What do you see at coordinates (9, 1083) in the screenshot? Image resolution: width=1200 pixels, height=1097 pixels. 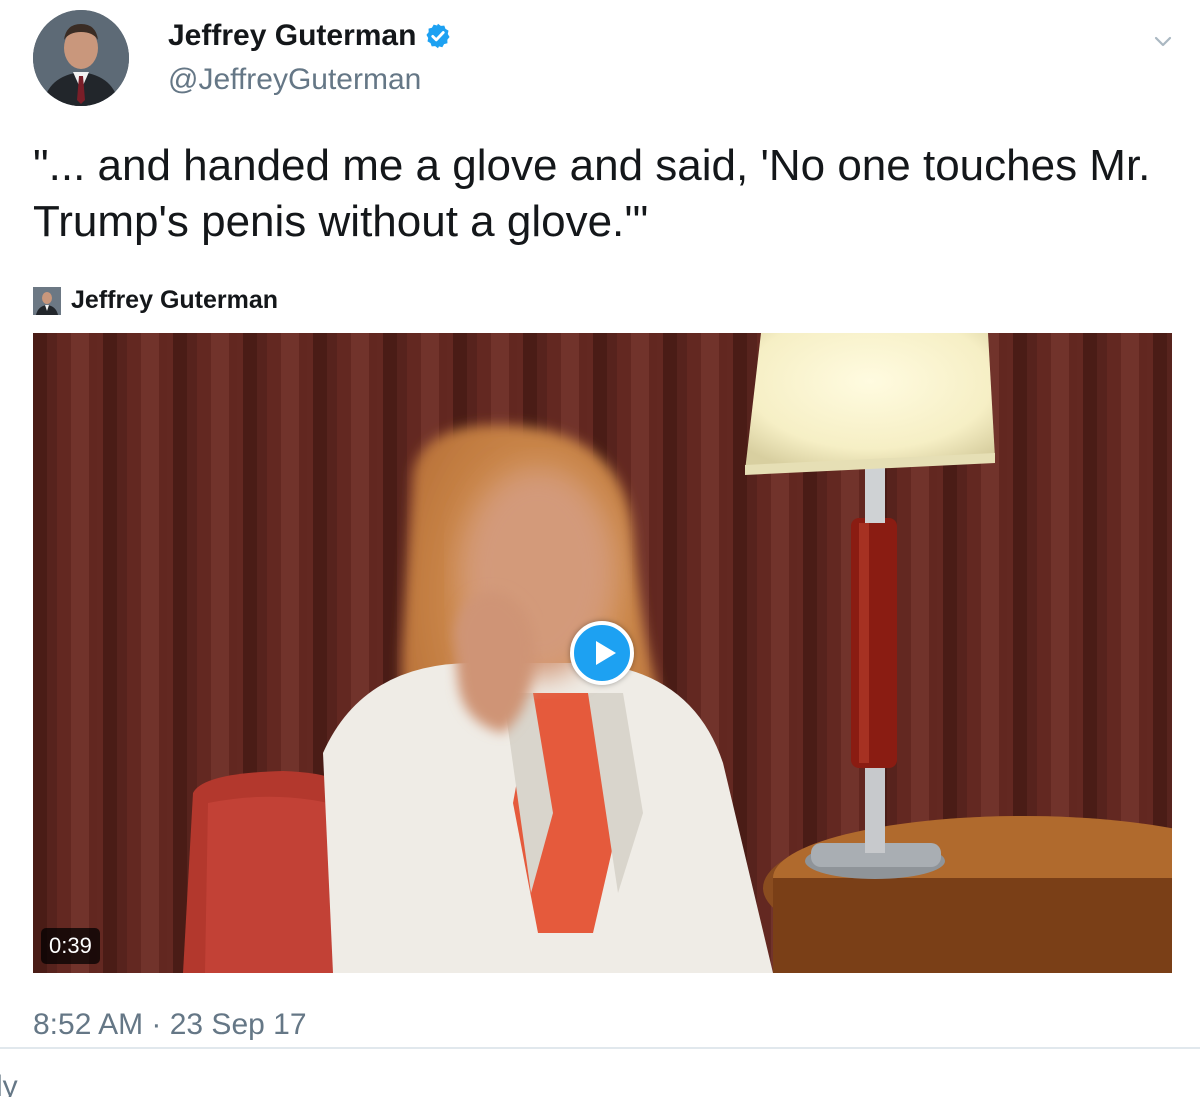 I see `reply-action-label: ly` at bounding box center [9, 1083].